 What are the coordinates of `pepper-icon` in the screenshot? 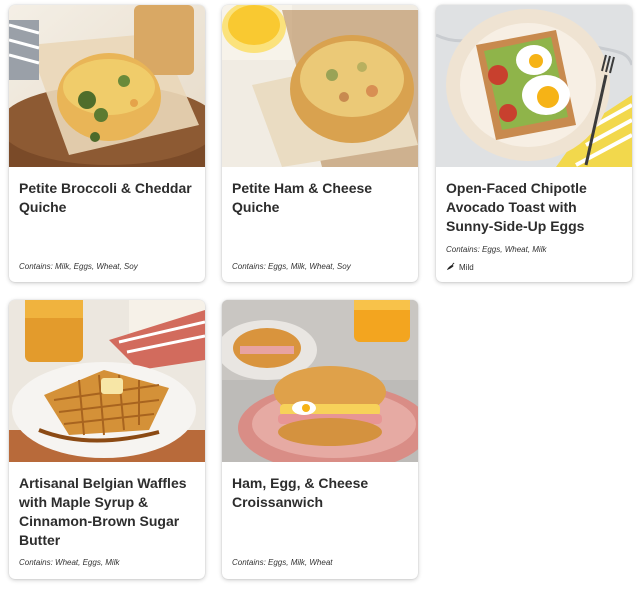 It's located at (450, 267).